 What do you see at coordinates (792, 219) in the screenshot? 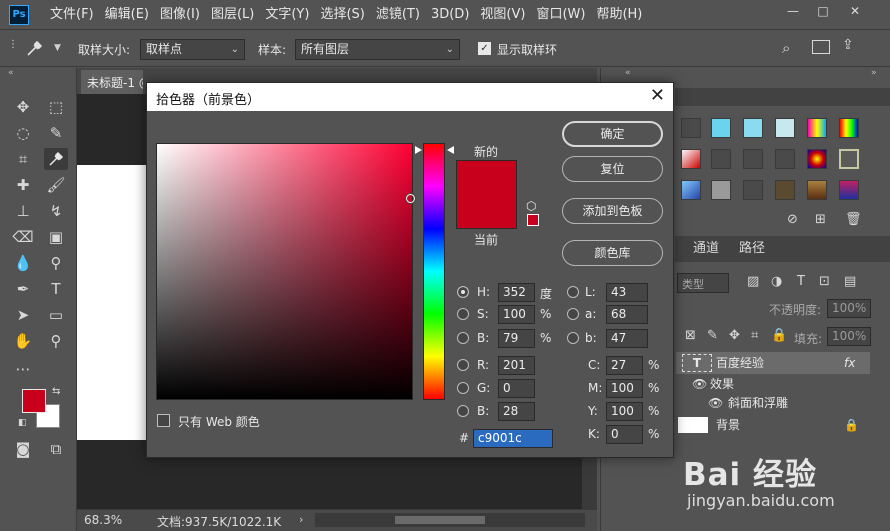
I see `no-icon: ⊘` at bounding box center [792, 219].